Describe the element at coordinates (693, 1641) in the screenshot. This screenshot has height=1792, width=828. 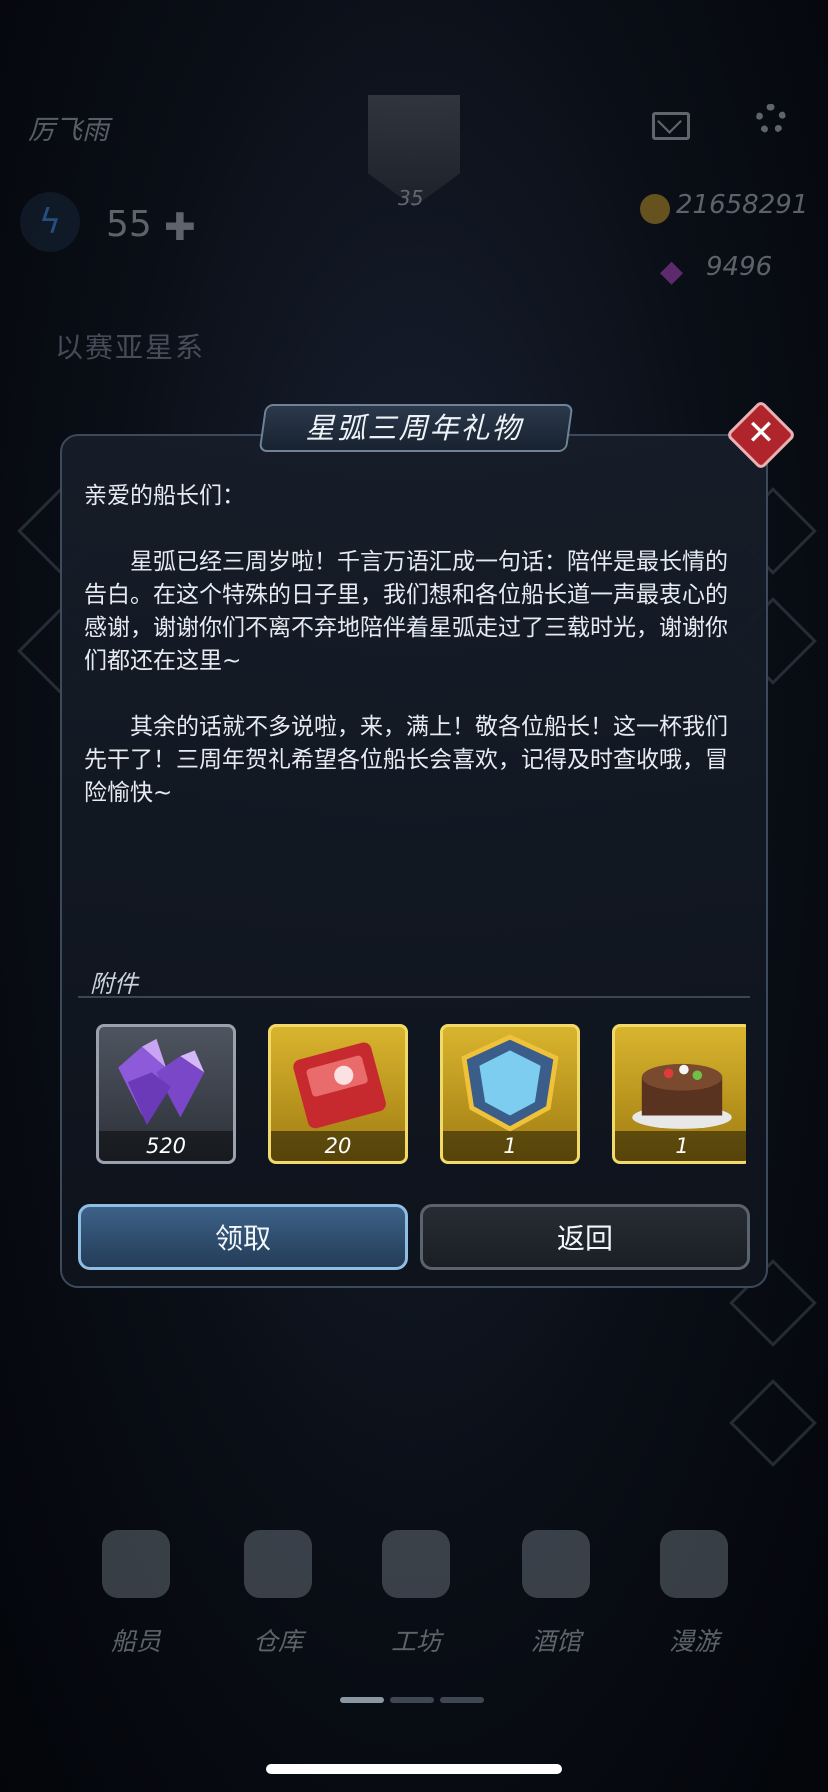
I see `nav-label: 漫游` at that location.